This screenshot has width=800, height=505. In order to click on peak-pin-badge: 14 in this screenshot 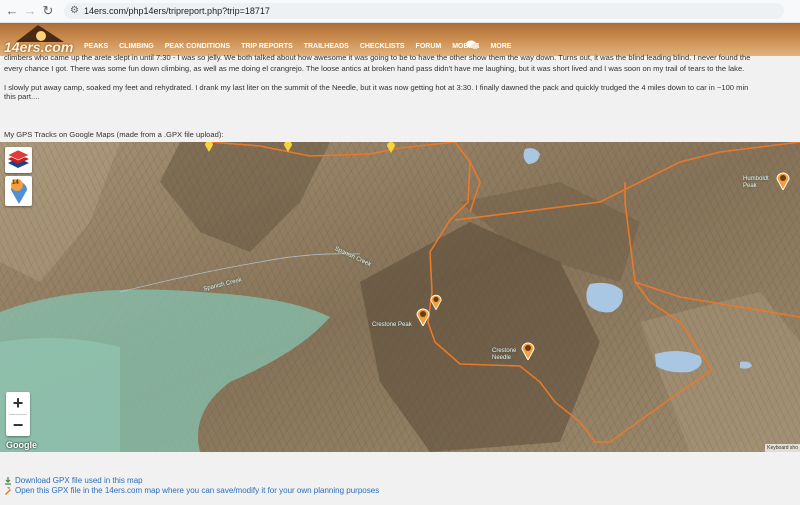, I will do `click(15, 183)`.